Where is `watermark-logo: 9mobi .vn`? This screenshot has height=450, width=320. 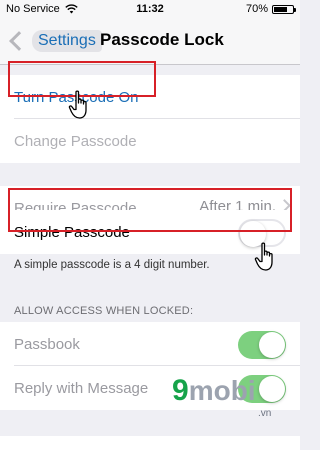
watermark-logo: 9mobi .vn is located at coordinates (222, 396).